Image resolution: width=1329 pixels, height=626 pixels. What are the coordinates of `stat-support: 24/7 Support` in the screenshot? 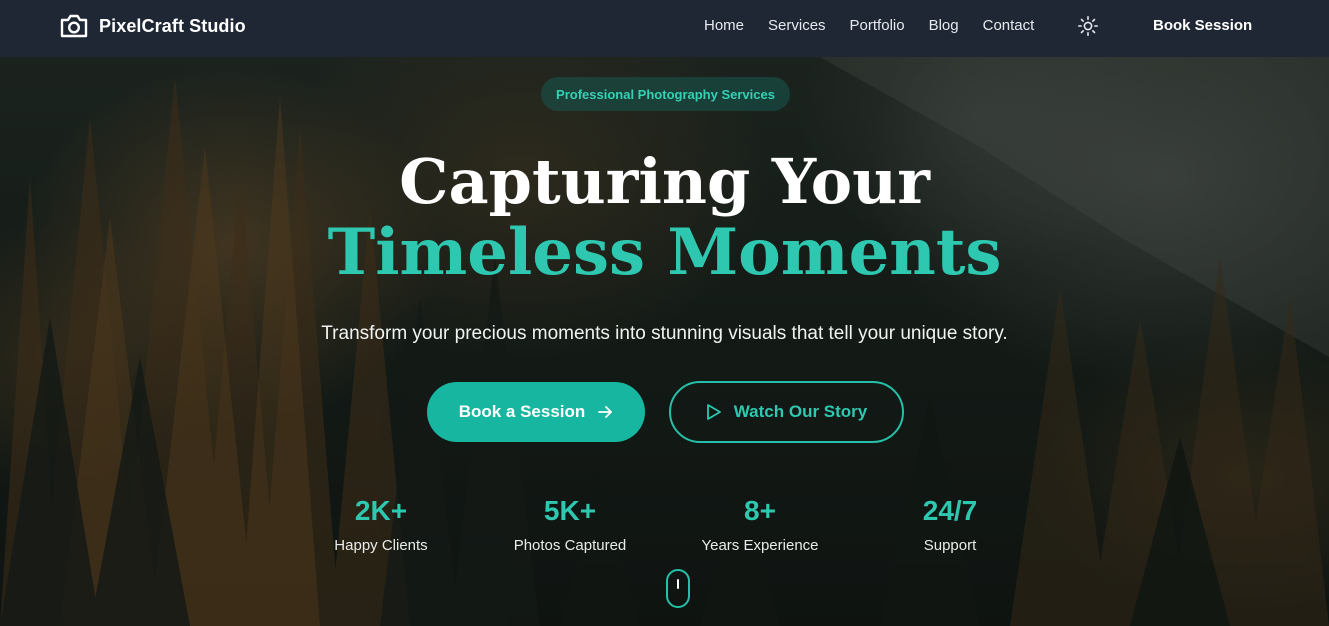 It's located at (950, 523).